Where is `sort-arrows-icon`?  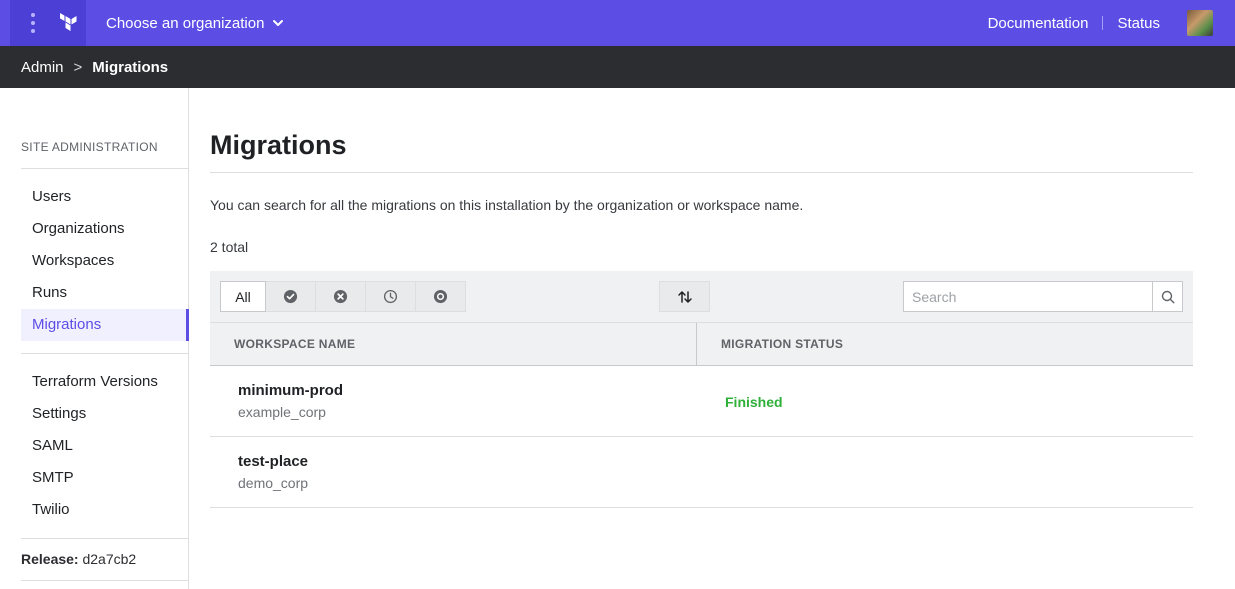 sort-arrows-icon is located at coordinates (684, 296).